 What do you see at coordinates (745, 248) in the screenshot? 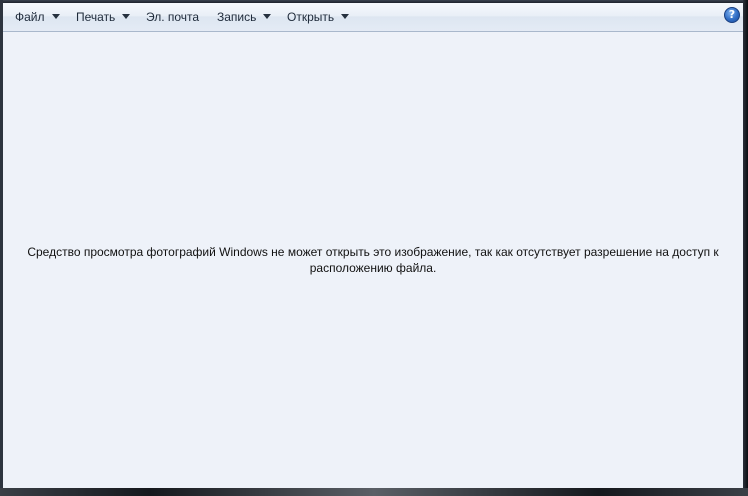
I see `window-frame-right` at bounding box center [745, 248].